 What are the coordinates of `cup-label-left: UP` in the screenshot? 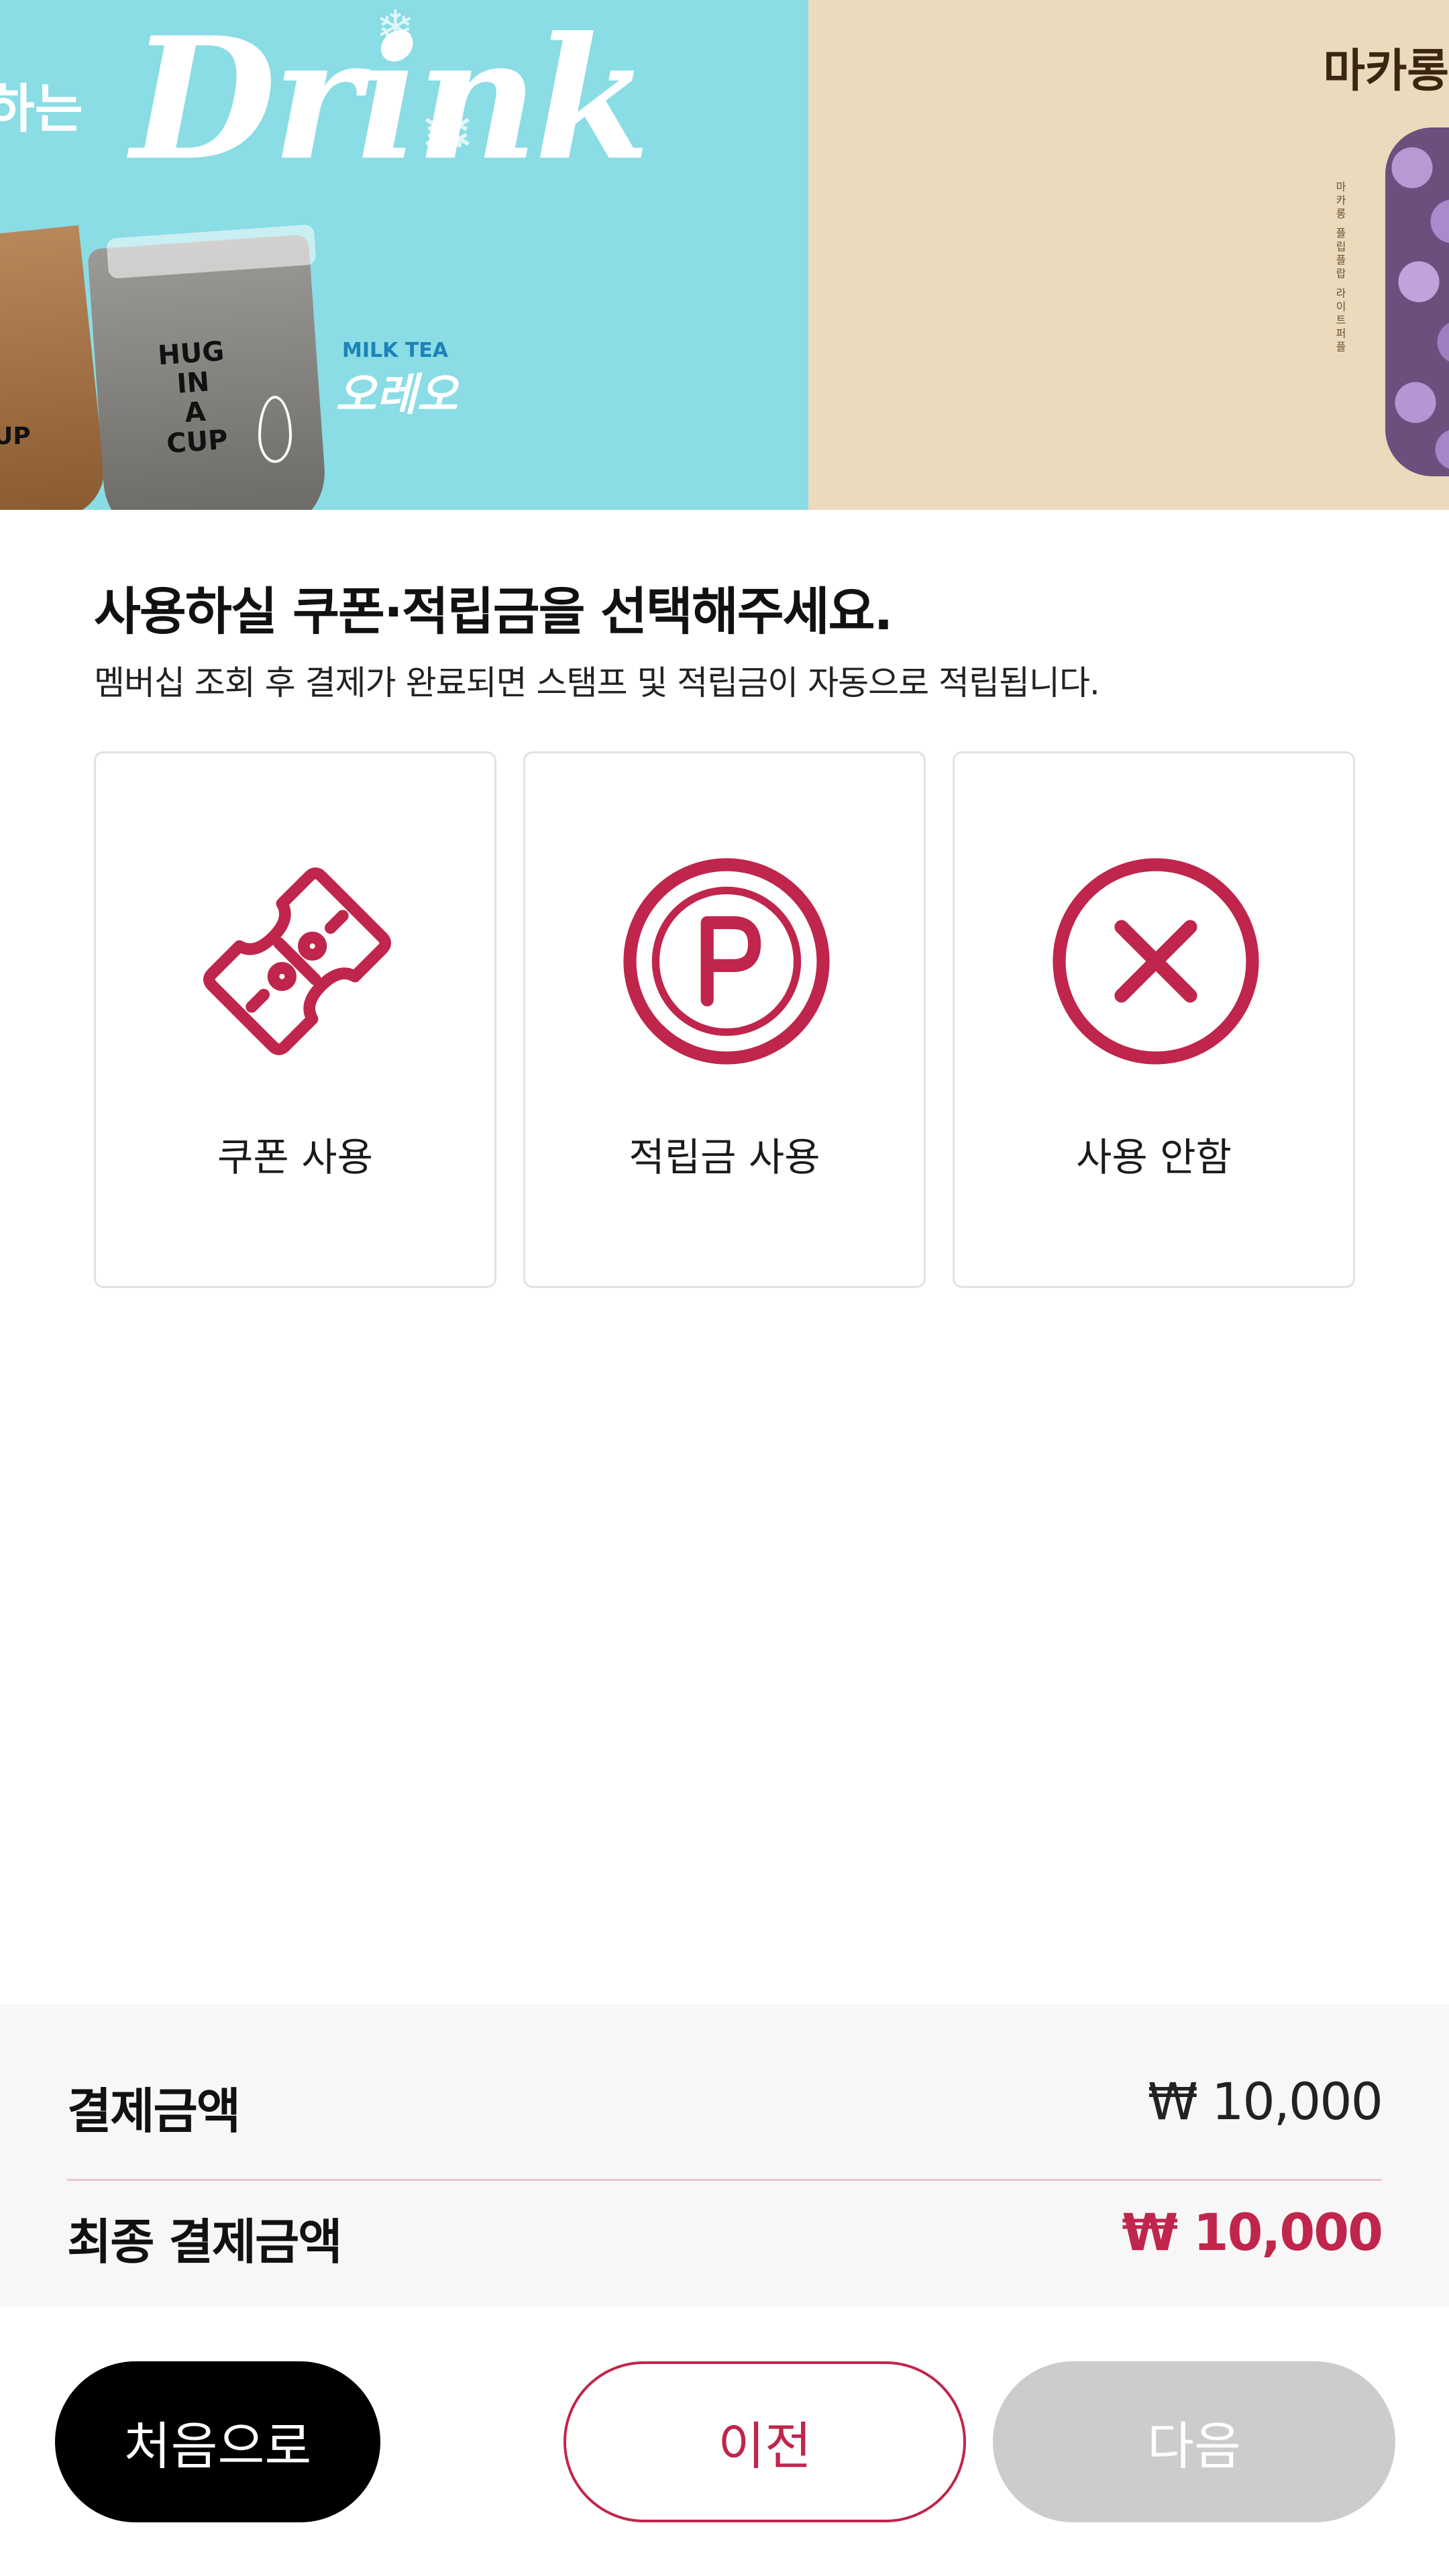 It's located at (15, 436).